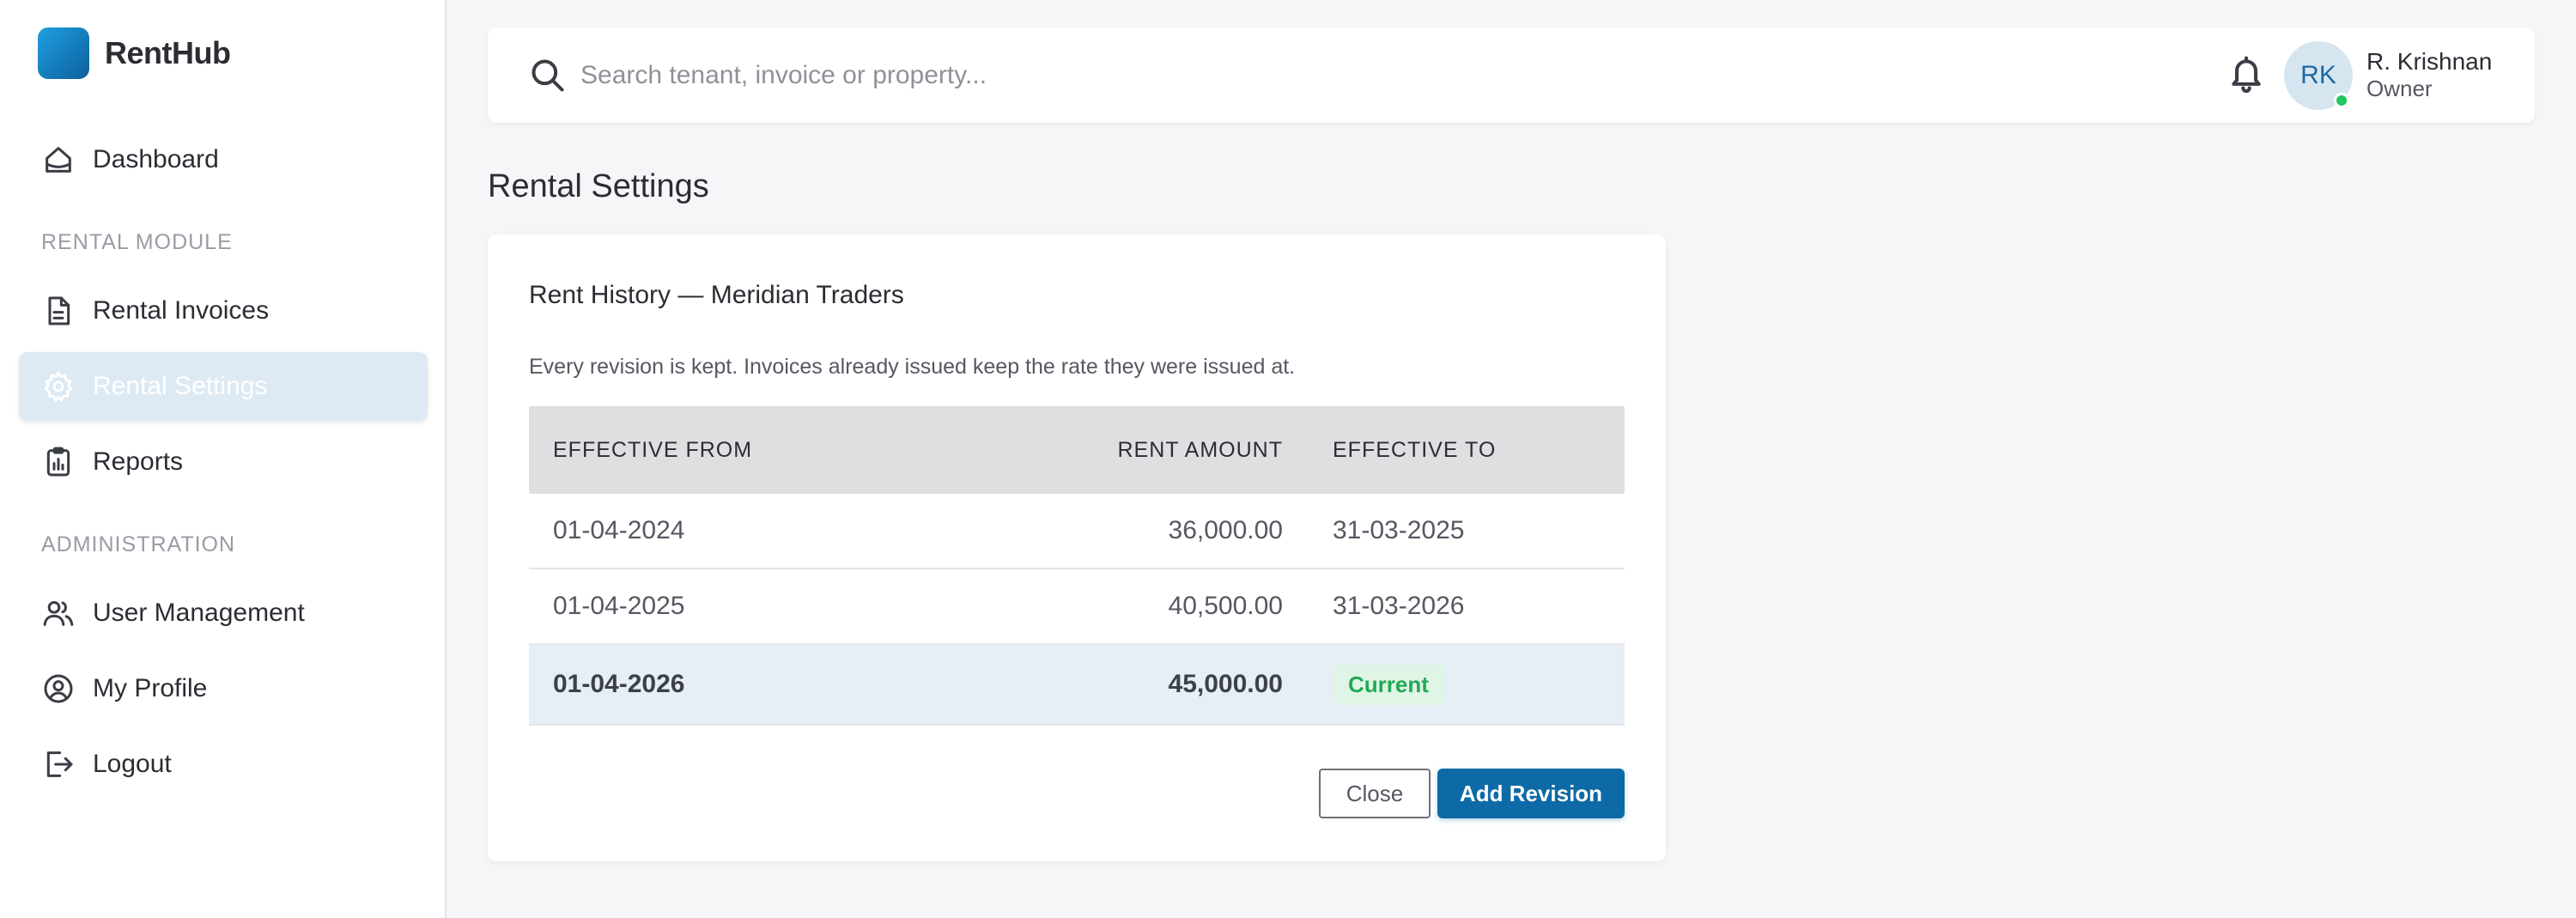 Image resolution: width=2576 pixels, height=918 pixels. What do you see at coordinates (1225, 684) in the screenshot?
I see `cell-rent-amount: 45,000.00` at bounding box center [1225, 684].